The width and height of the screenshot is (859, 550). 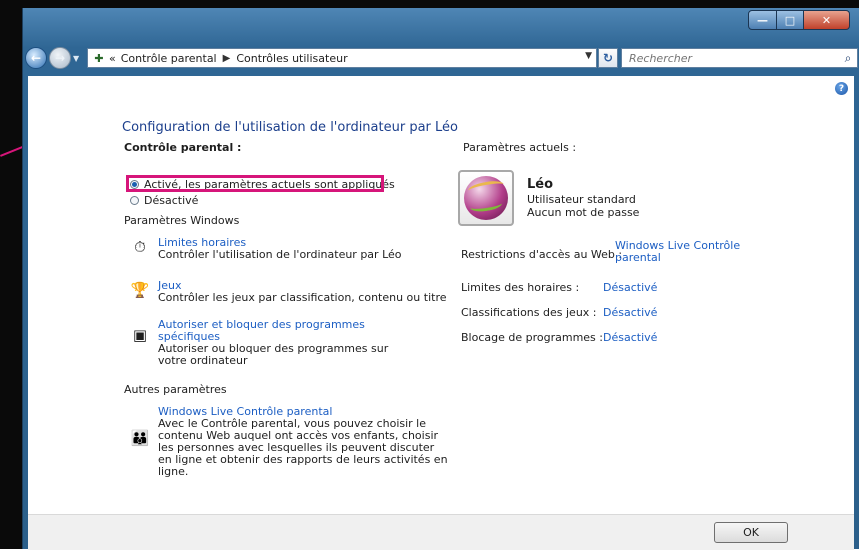 What do you see at coordinates (429, 4) in the screenshot?
I see `monitor-bezel-top` at bounding box center [429, 4].